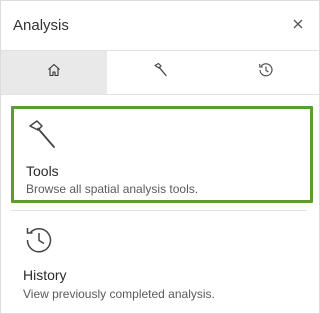 The height and width of the screenshot is (314, 320). What do you see at coordinates (298, 24) in the screenshot?
I see `close-icon` at bounding box center [298, 24].